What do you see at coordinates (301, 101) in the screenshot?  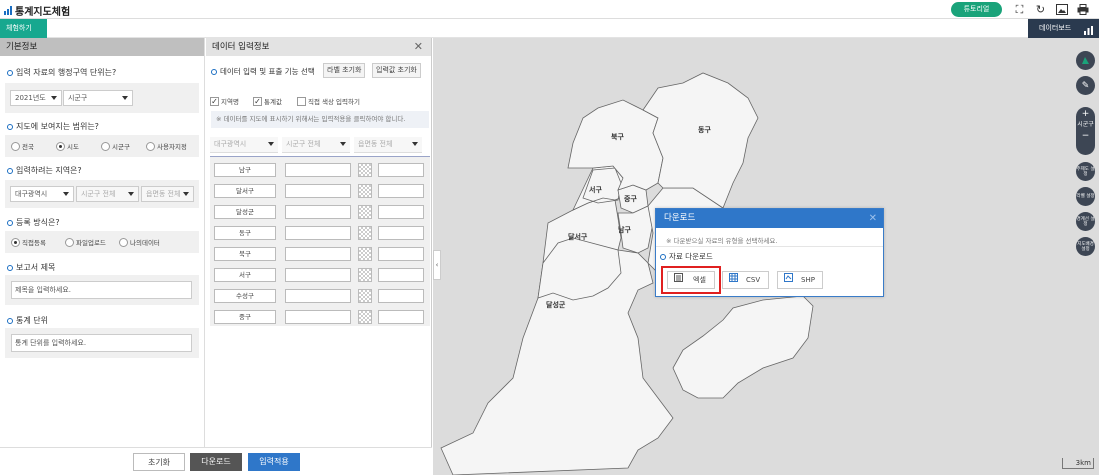 I see `checkbox-icon` at bounding box center [301, 101].